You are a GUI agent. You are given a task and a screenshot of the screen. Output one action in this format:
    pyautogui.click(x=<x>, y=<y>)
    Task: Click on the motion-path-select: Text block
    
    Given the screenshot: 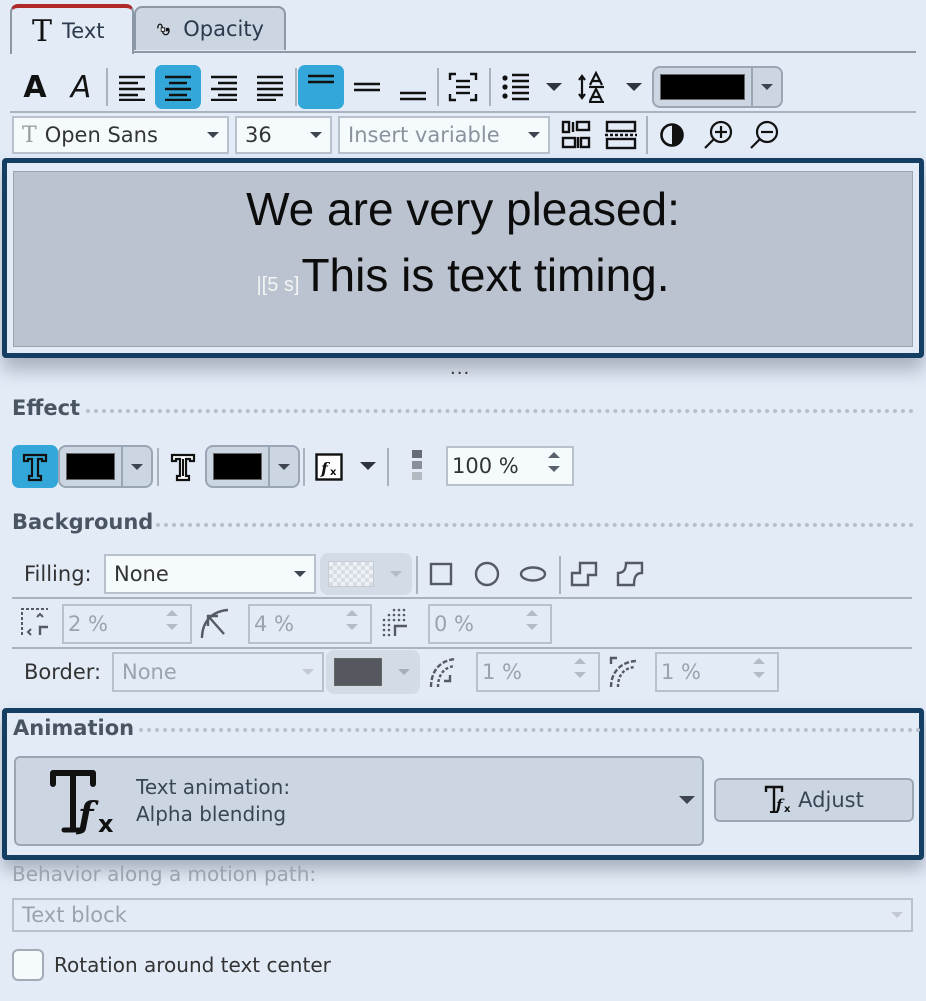 What is the action you would take?
    pyautogui.click(x=462, y=915)
    